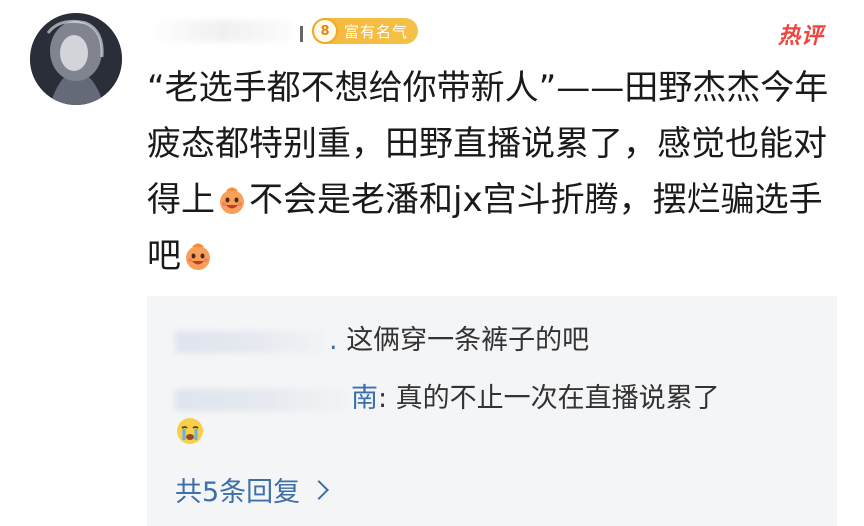 The height and width of the screenshot is (526, 864). I want to click on avatar-image, so click(76, 59).